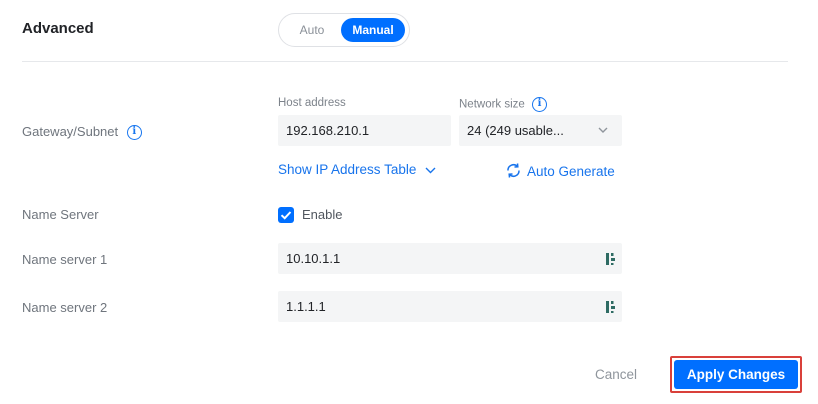 The image size is (818, 404). Describe the element at coordinates (513, 170) in the screenshot. I see `refresh-icon` at that location.